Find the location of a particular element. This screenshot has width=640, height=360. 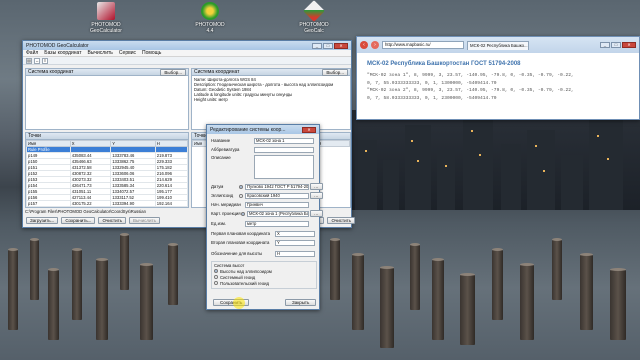

menu-help: Помощь is located at coordinates (151, 53).